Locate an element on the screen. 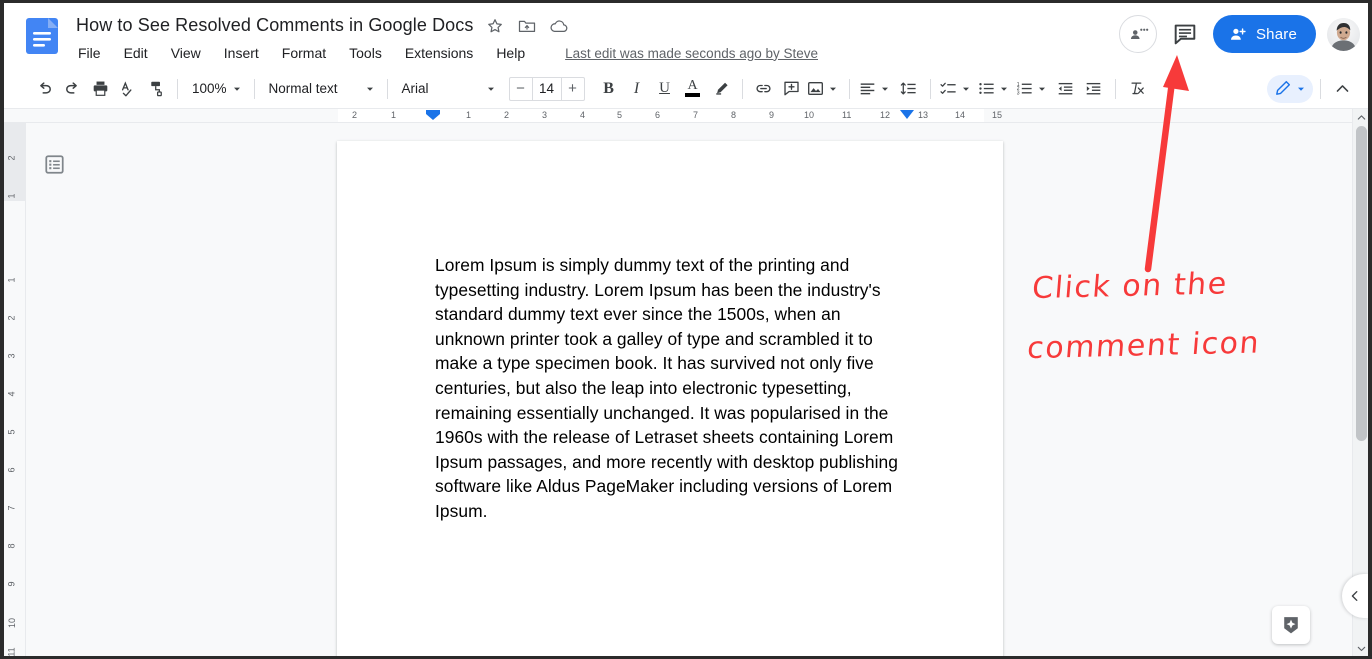  vruler-label: 8 is located at coordinates (11, 546).